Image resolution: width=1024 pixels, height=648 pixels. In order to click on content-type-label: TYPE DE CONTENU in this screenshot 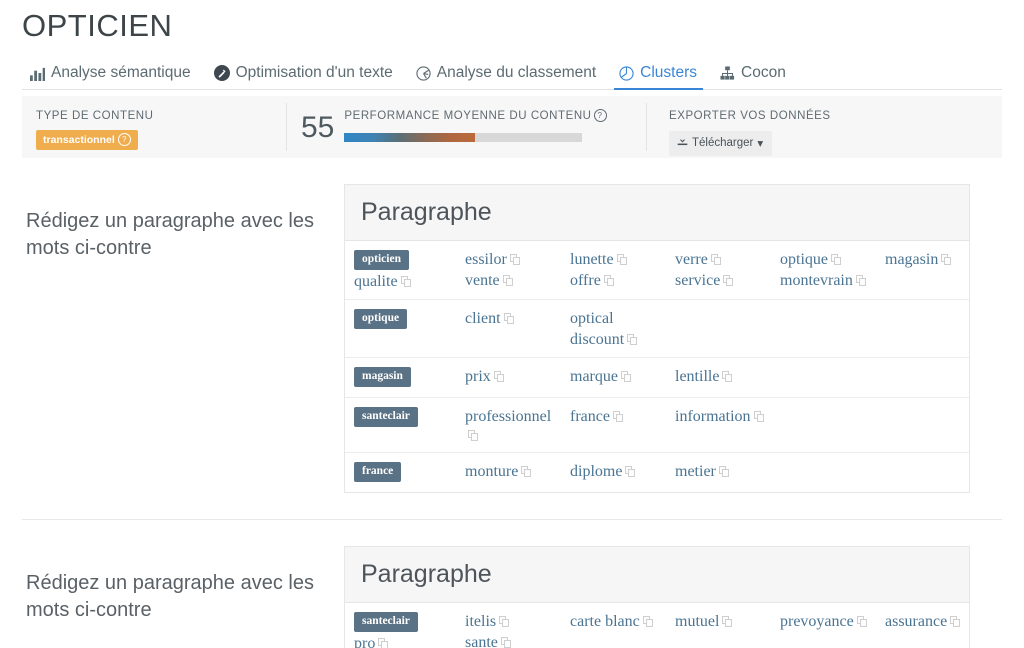, I will do `click(95, 116)`.